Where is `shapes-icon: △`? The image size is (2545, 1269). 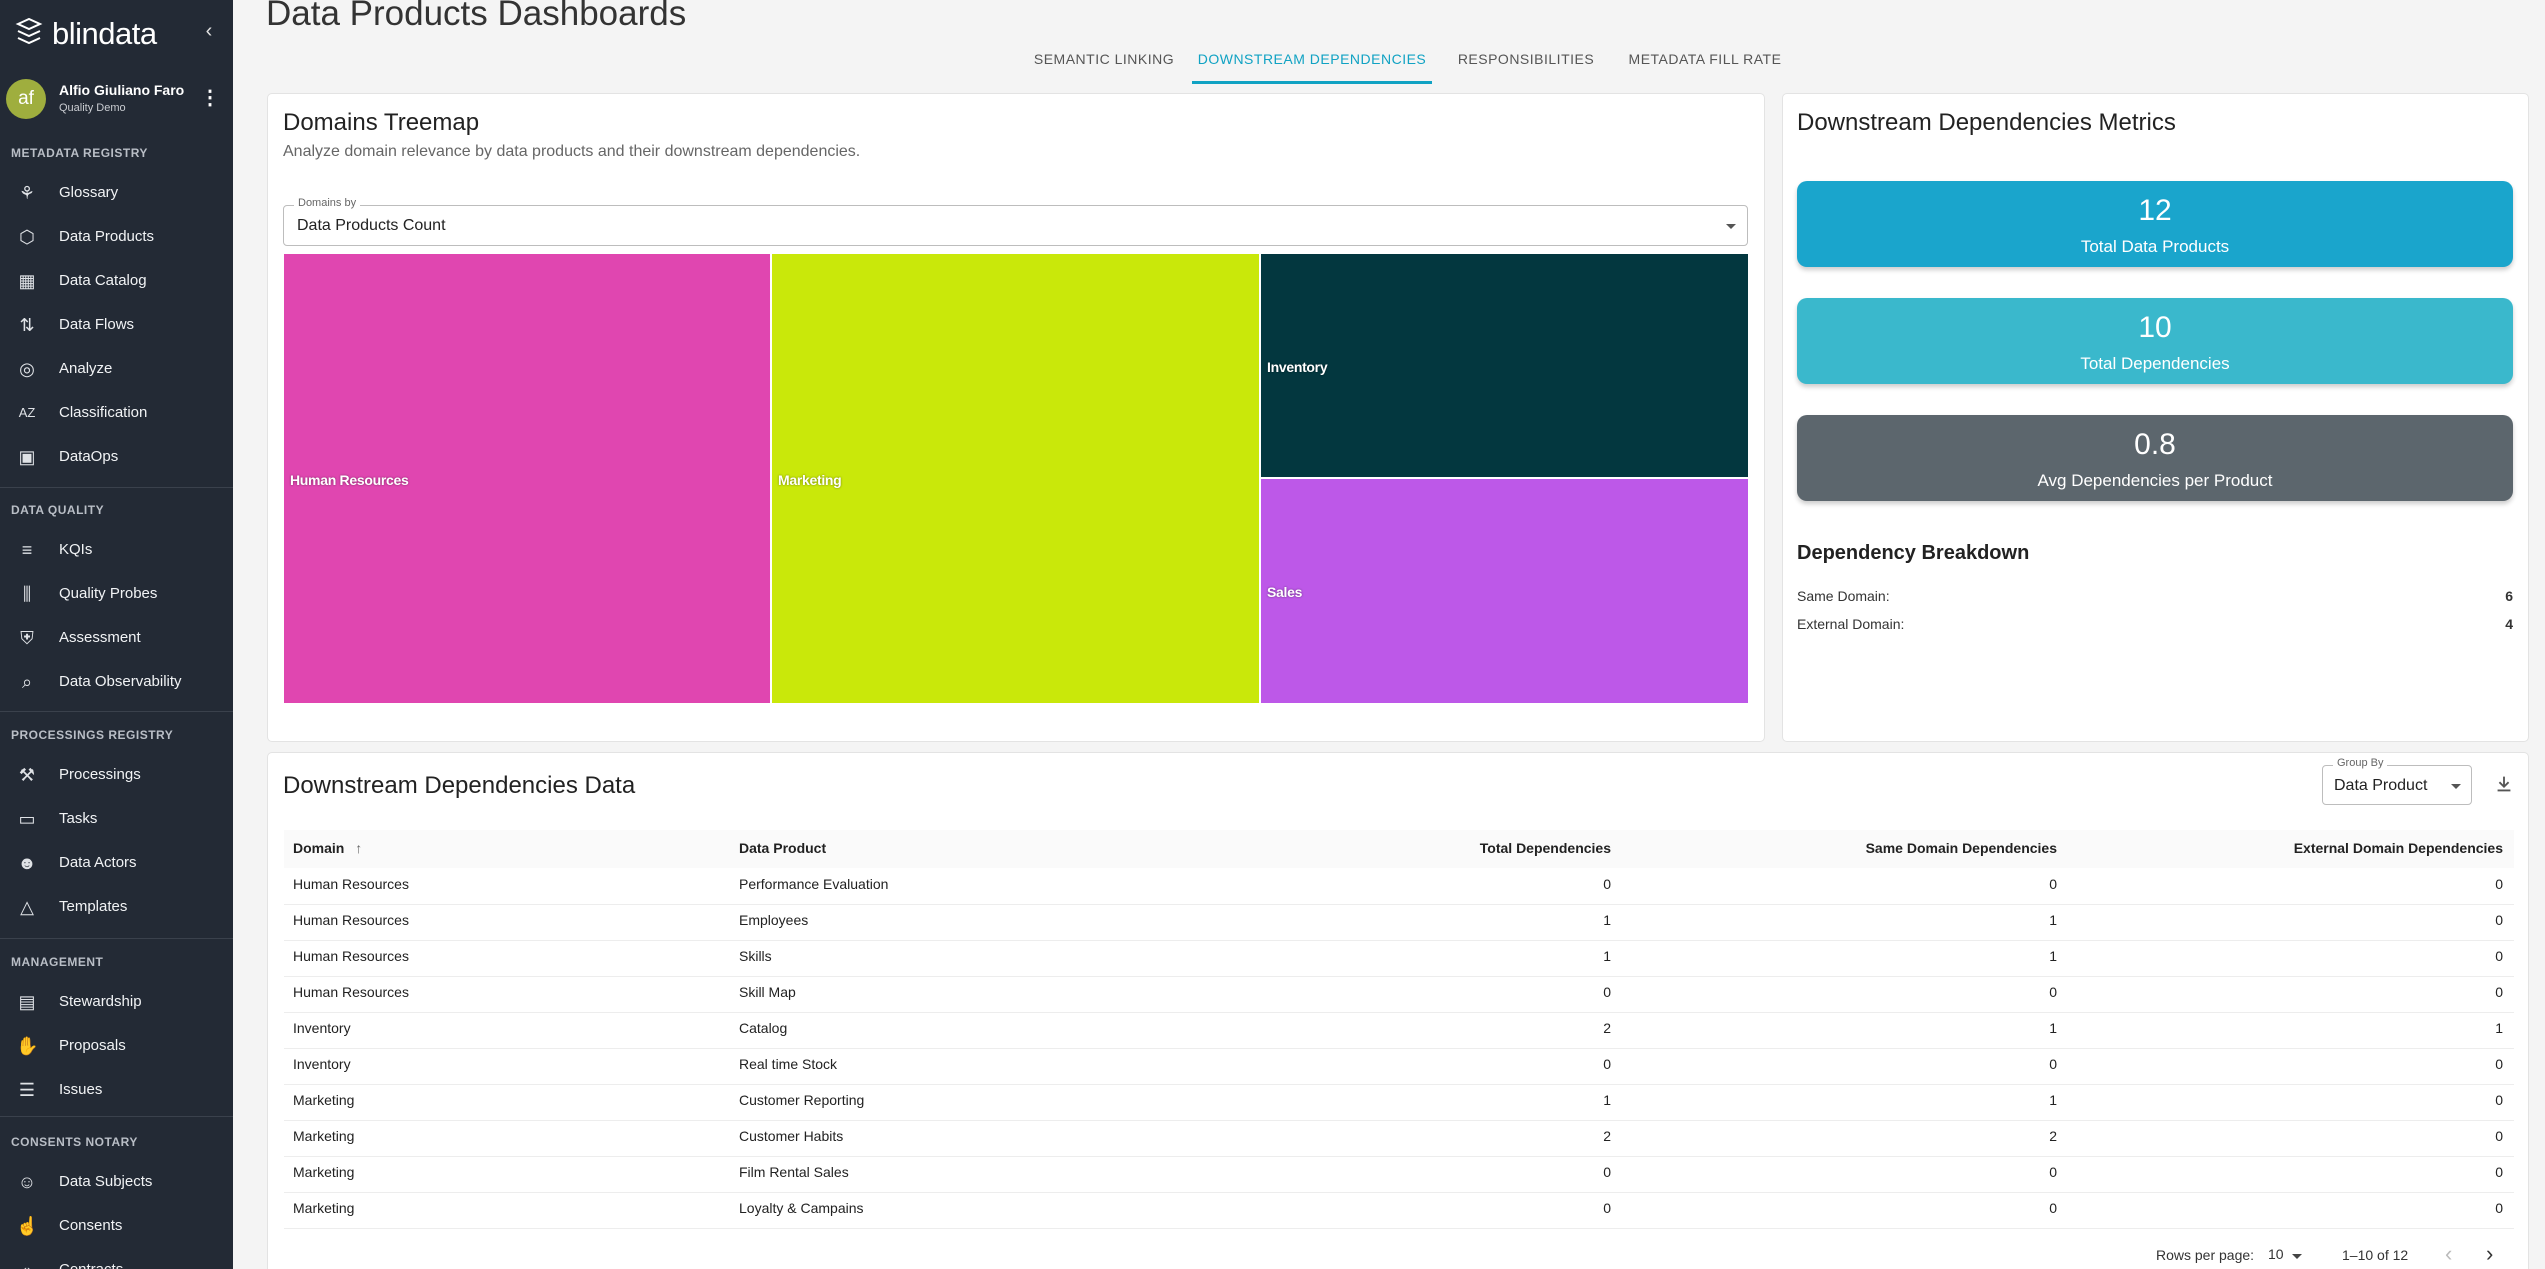
shapes-icon: △ is located at coordinates (27, 907).